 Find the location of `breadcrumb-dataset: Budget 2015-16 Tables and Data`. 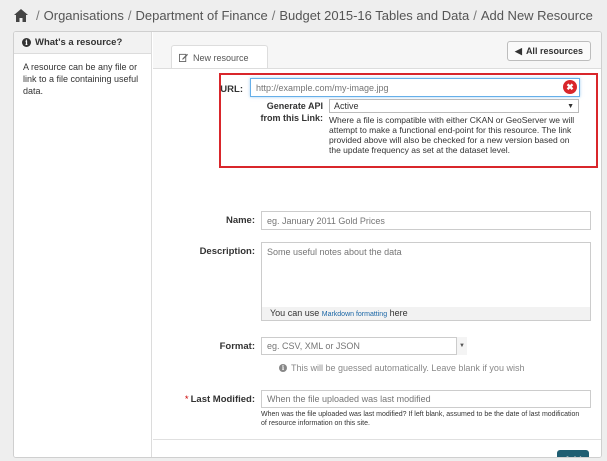

breadcrumb-dataset: Budget 2015-16 Tables and Data is located at coordinates (374, 15).